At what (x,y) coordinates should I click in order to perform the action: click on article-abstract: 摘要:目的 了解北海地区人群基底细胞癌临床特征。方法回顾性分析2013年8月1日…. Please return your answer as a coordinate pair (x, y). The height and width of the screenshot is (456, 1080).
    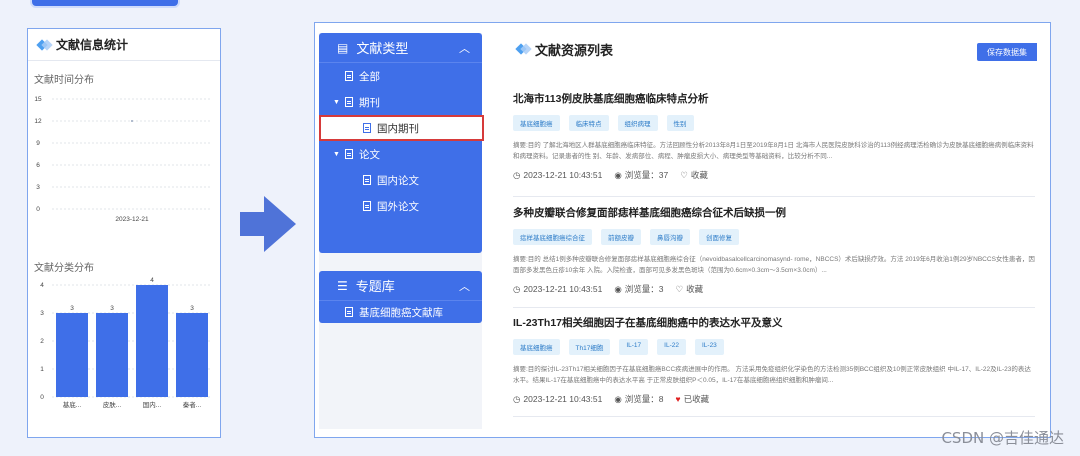
    Looking at the image, I should click on (773, 151).